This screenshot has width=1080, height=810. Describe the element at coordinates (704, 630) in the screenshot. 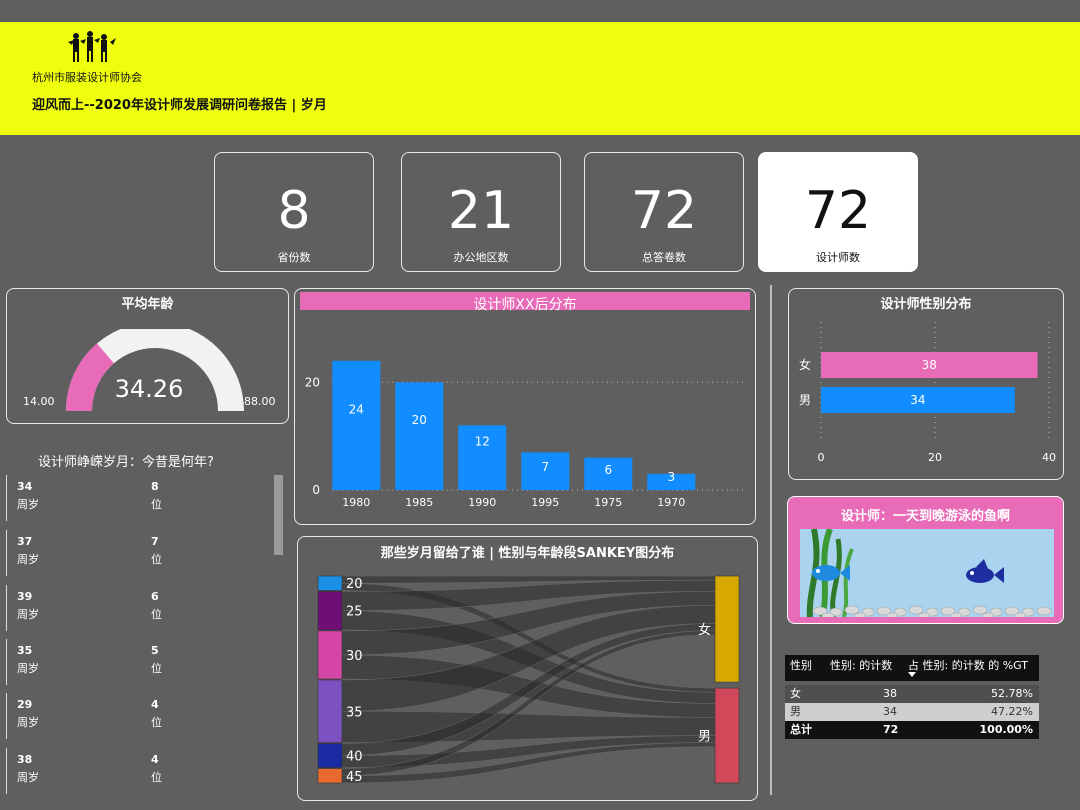

I see `sankey-gender-label: 女` at that location.